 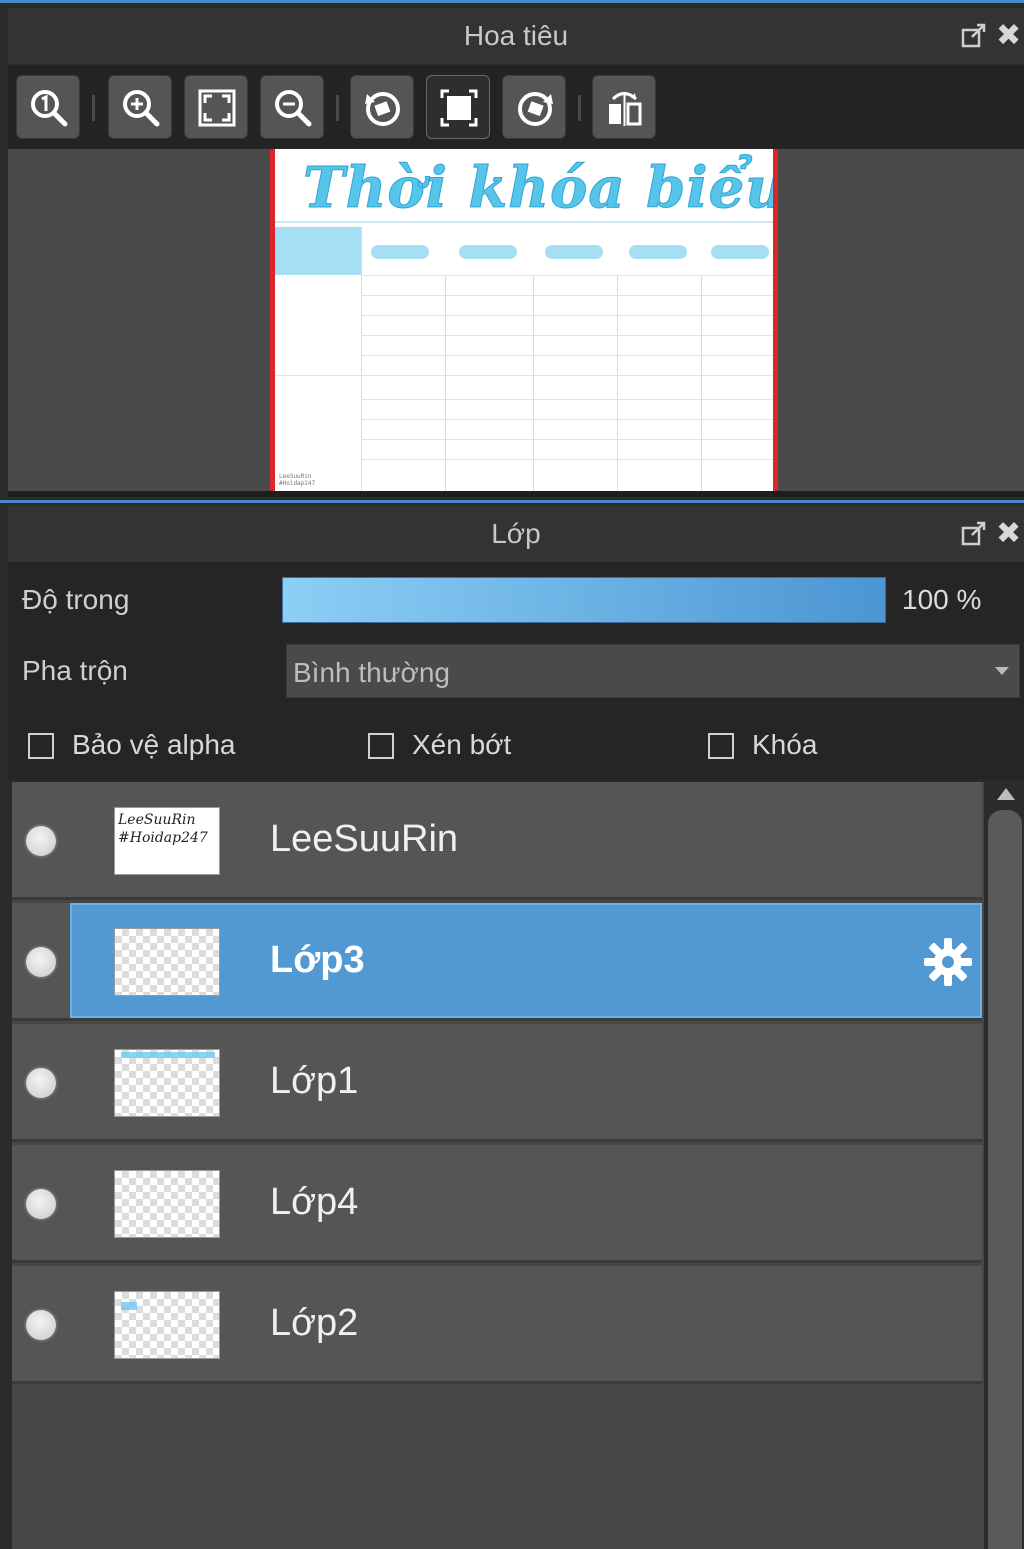 I want to click on zoom-out-button, so click(x=292, y=107).